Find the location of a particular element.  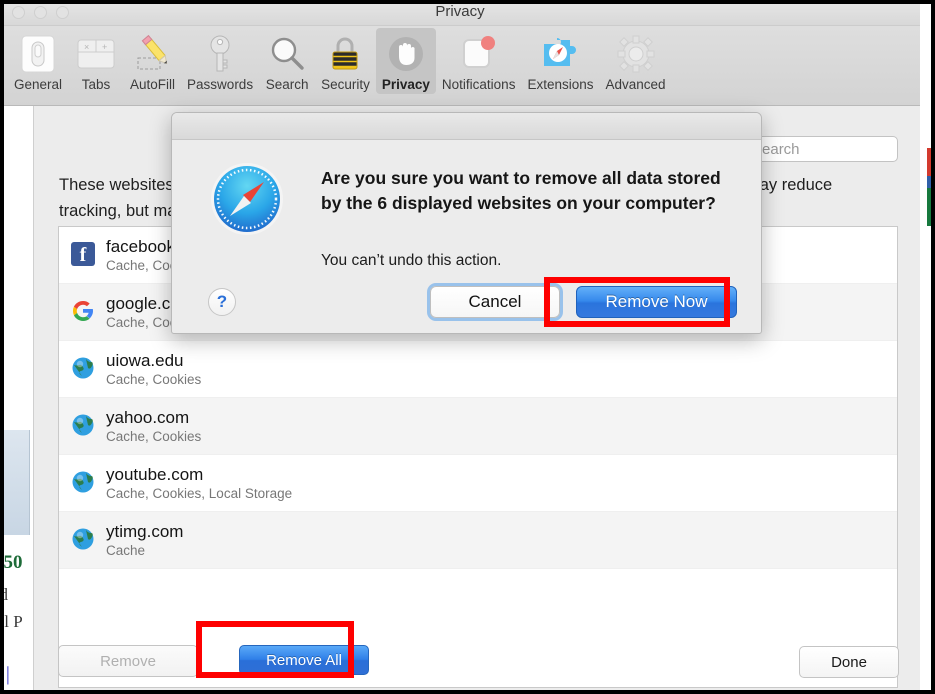

toolbar-label-tabs: Tabs is located at coordinates (96, 84).